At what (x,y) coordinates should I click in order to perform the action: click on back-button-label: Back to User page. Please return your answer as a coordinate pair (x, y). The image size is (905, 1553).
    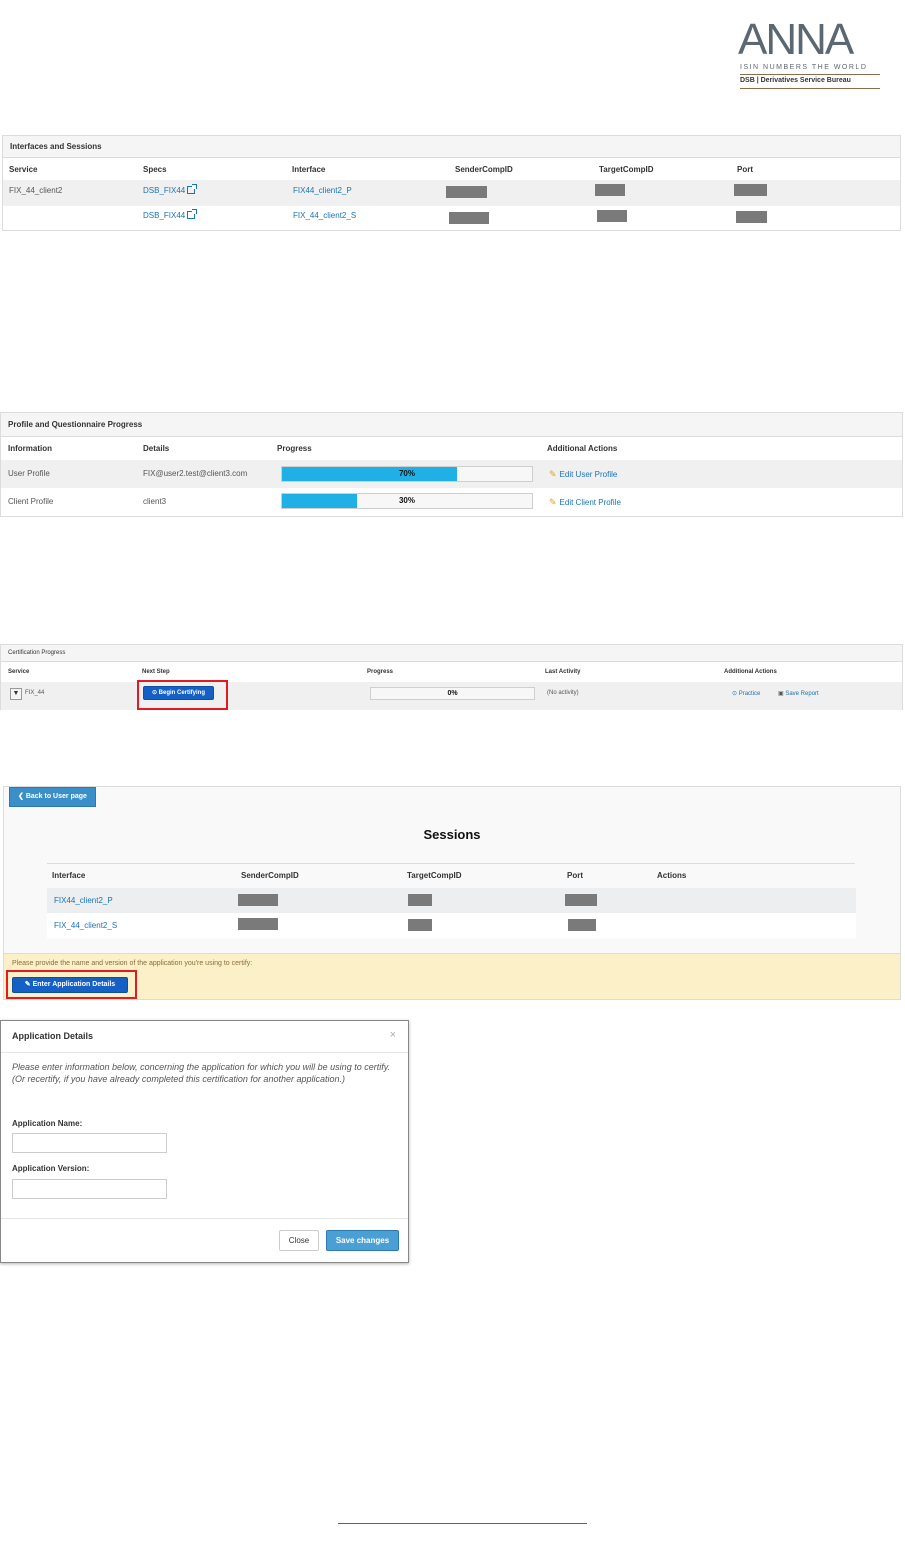
    Looking at the image, I should click on (56, 796).